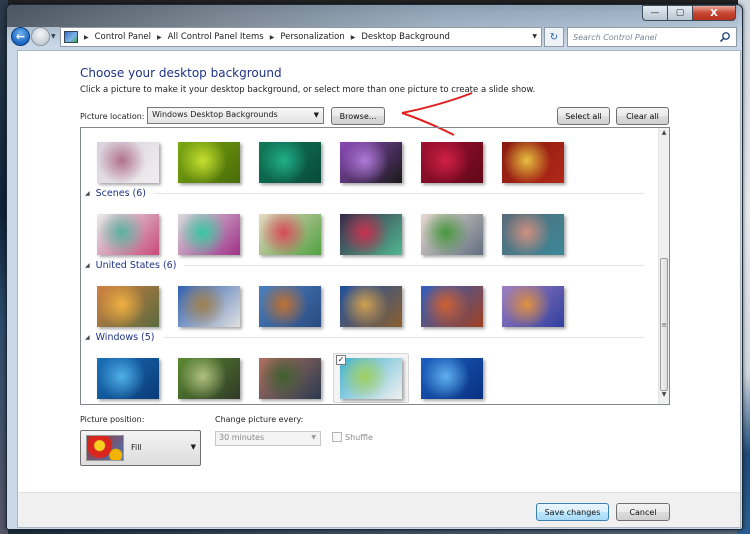 Image resolution: width=750 pixels, height=534 pixels. What do you see at coordinates (53, 36) in the screenshot?
I see `recent-pages-dropdown: ▼` at bounding box center [53, 36].